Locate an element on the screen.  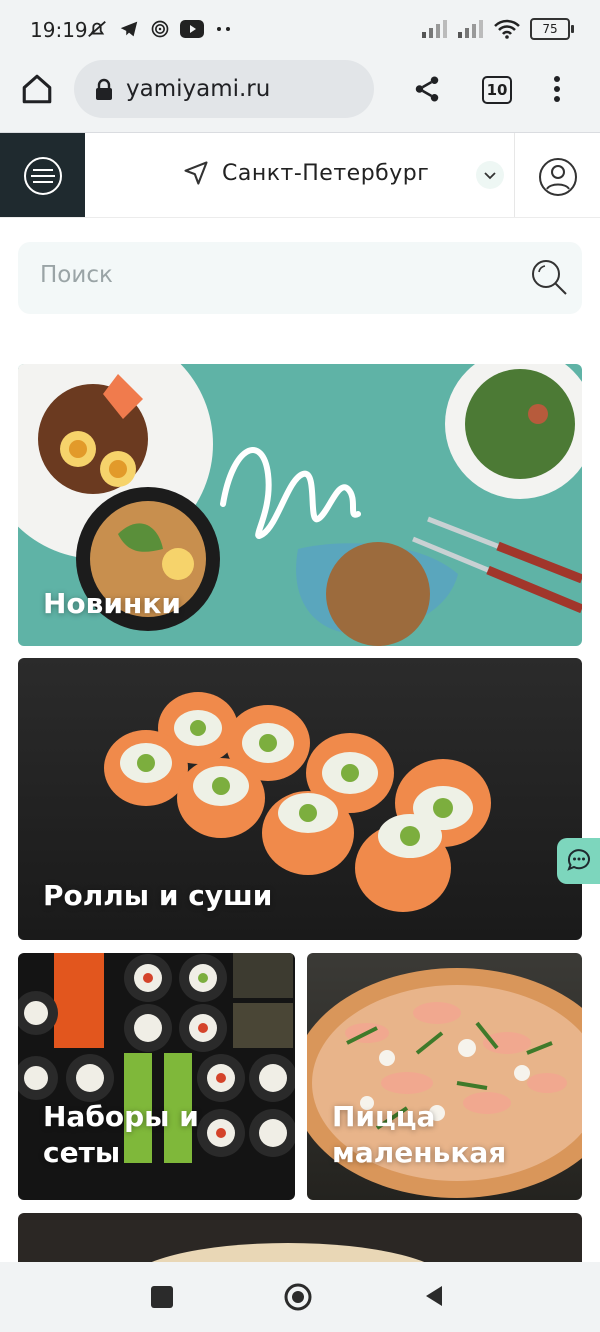
location-arrow-icon is located at coordinates (196, 173).